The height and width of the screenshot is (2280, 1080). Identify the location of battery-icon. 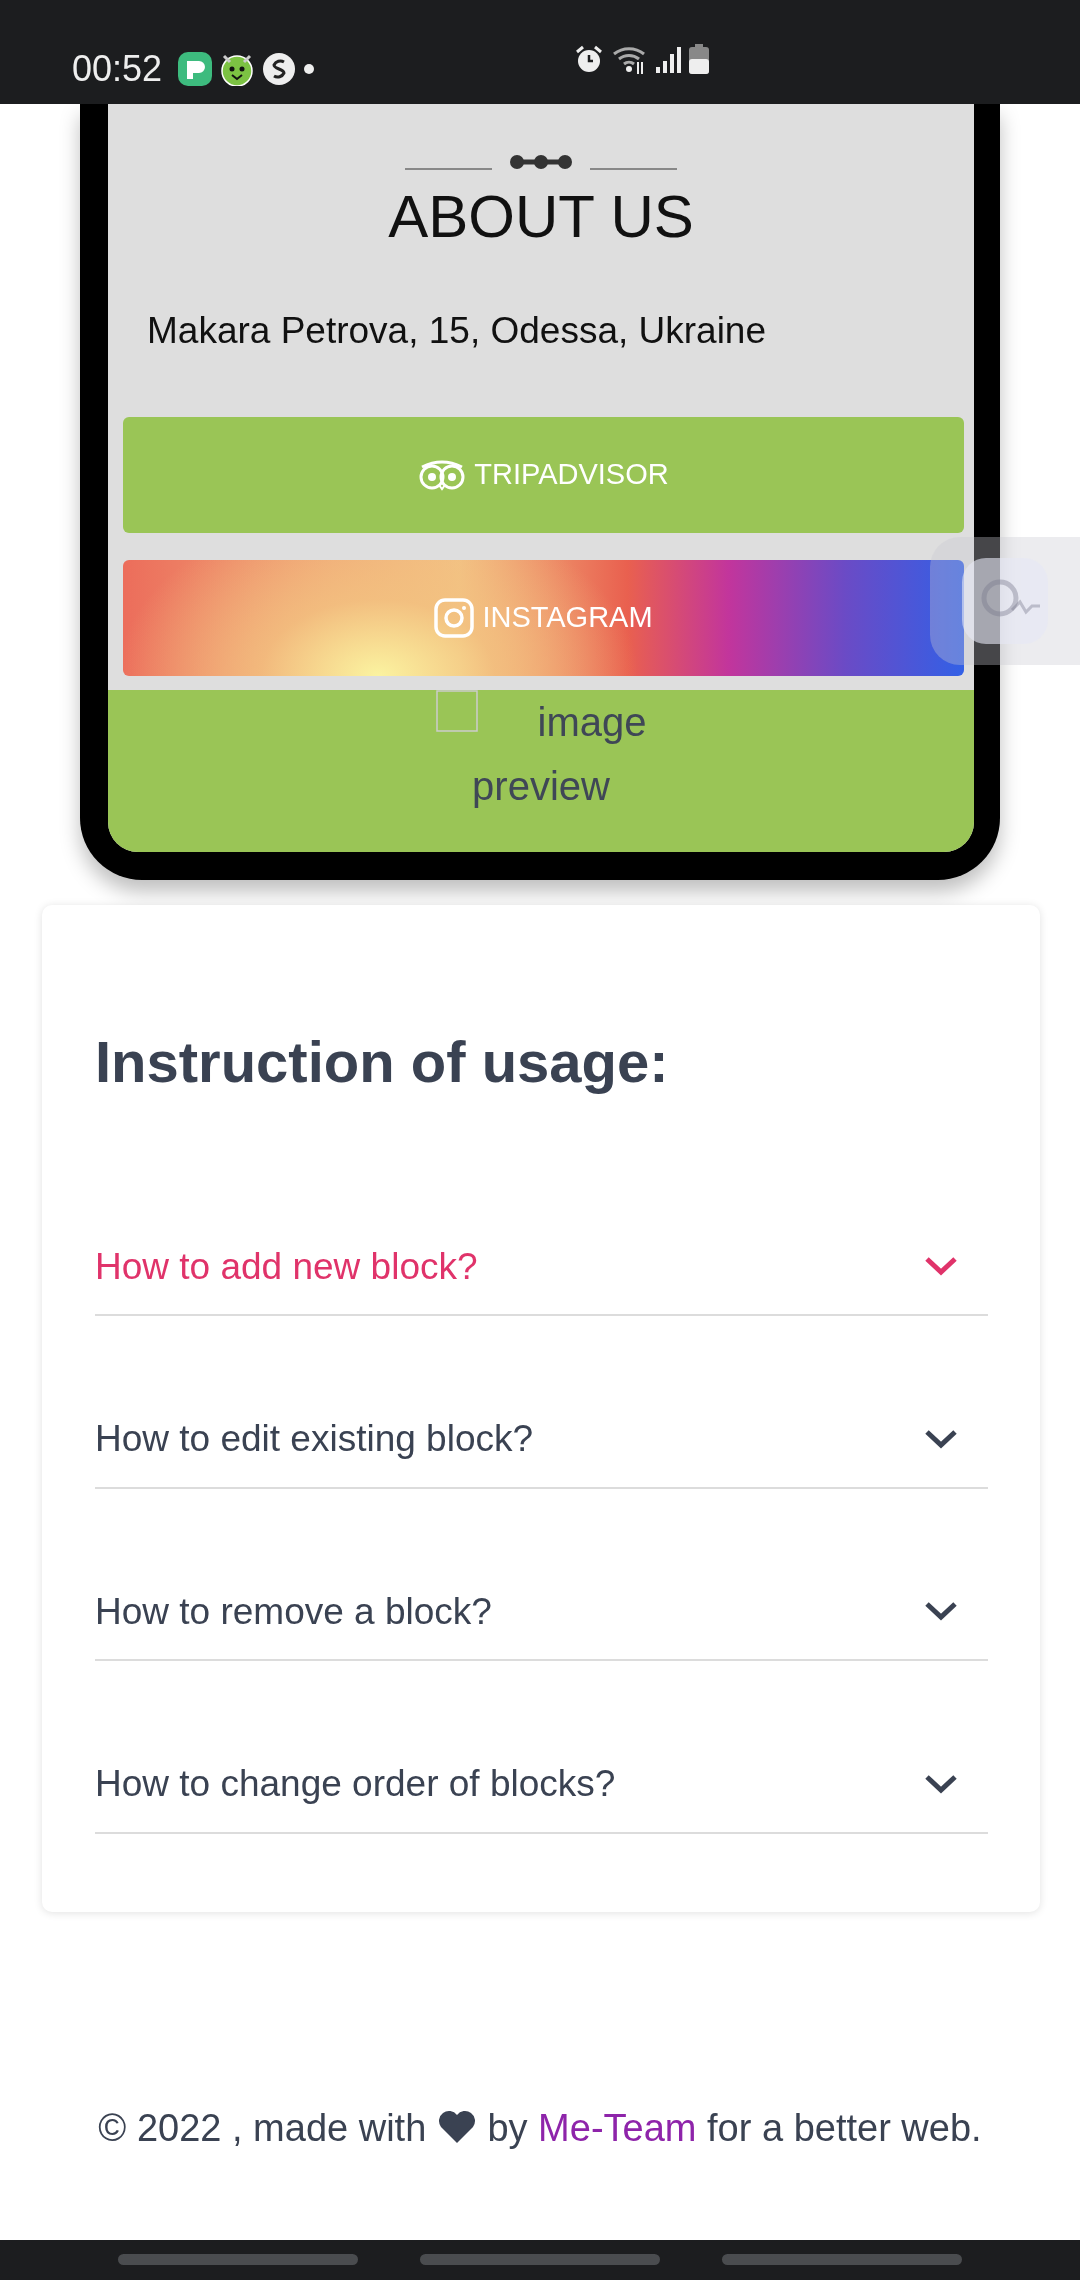
(699, 59).